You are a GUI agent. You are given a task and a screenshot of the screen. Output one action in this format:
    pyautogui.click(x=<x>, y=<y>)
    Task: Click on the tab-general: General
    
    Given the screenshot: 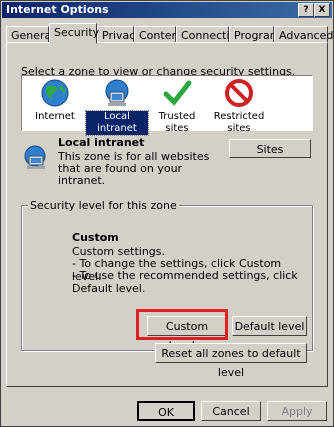 What is the action you would take?
    pyautogui.click(x=30, y=34)
    